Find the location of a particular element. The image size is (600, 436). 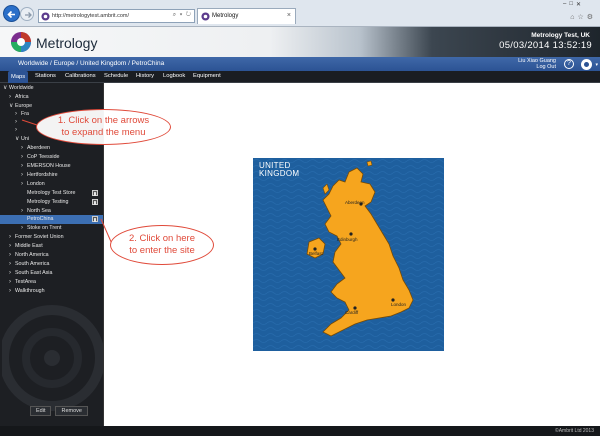

map-title-line: KINGDOM is located at coordinates (279, 173).